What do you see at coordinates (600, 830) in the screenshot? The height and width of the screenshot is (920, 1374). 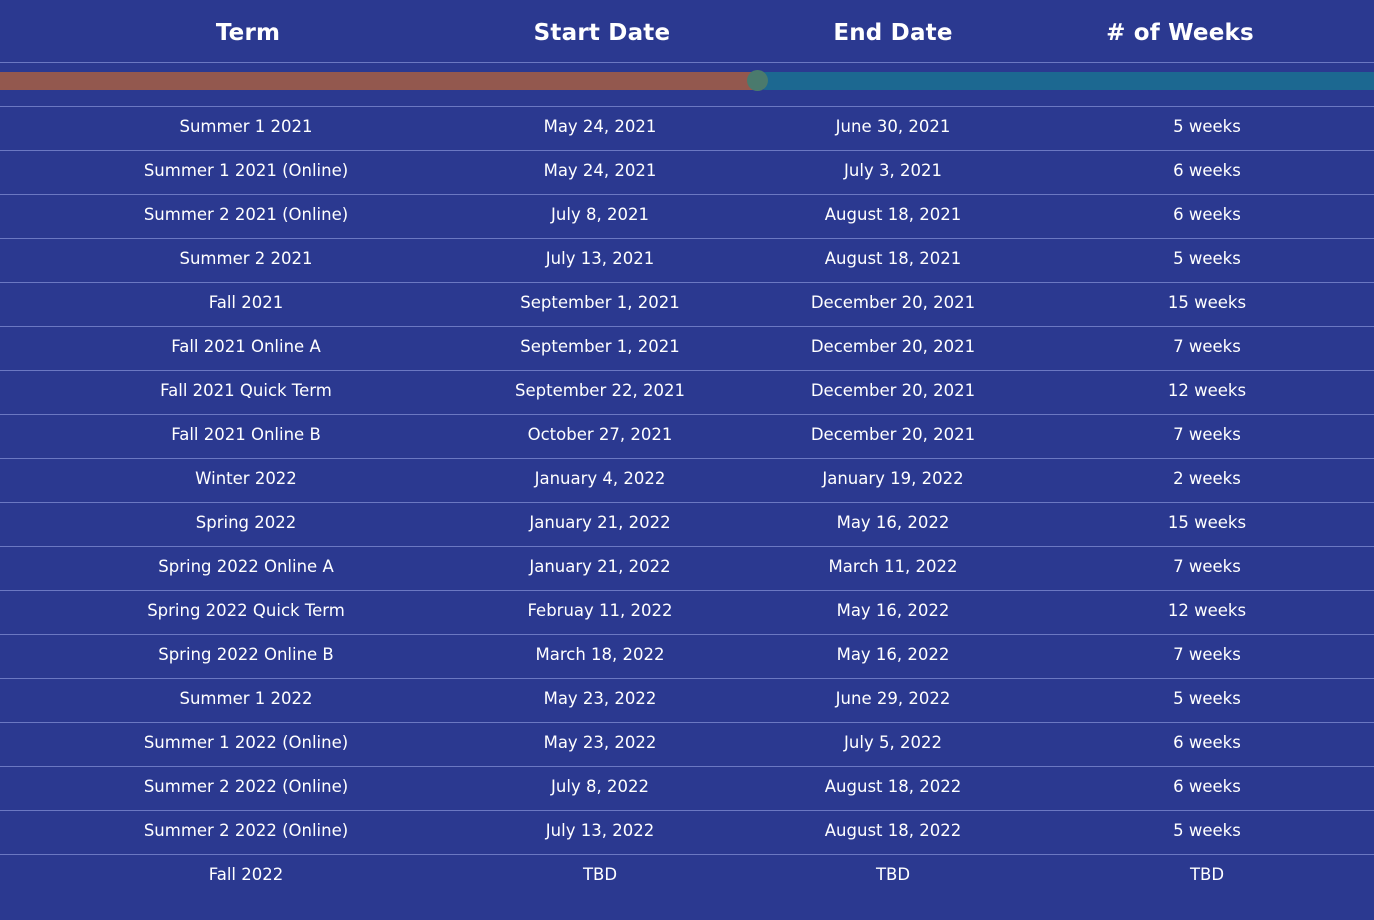 I see `start-date-cell: July 13, 2022` at bounding box center [600, 830].